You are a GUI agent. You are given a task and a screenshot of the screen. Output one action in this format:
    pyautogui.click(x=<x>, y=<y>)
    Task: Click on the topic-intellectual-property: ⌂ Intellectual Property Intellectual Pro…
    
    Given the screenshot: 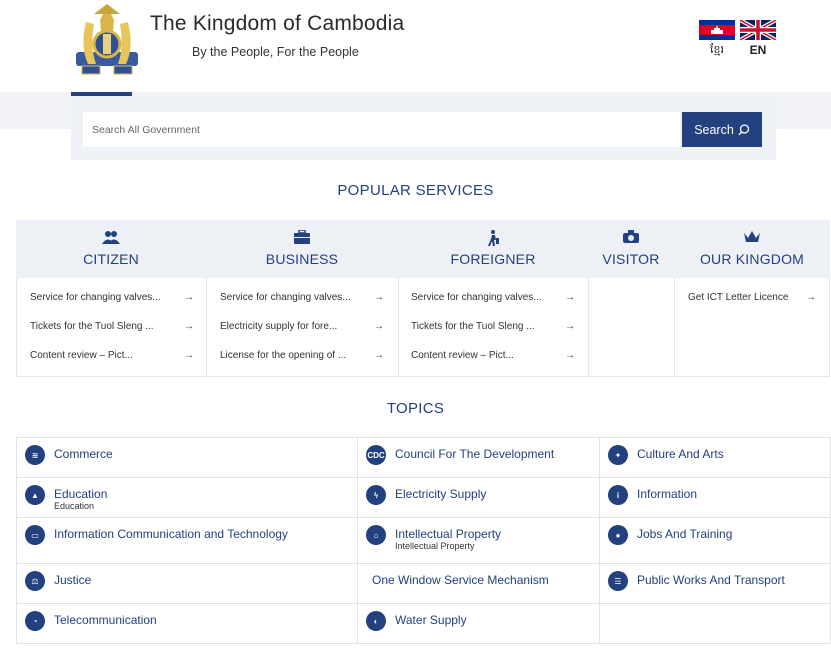 What is the action you would take?
    pyautogui.click(x=478, y=540)
    